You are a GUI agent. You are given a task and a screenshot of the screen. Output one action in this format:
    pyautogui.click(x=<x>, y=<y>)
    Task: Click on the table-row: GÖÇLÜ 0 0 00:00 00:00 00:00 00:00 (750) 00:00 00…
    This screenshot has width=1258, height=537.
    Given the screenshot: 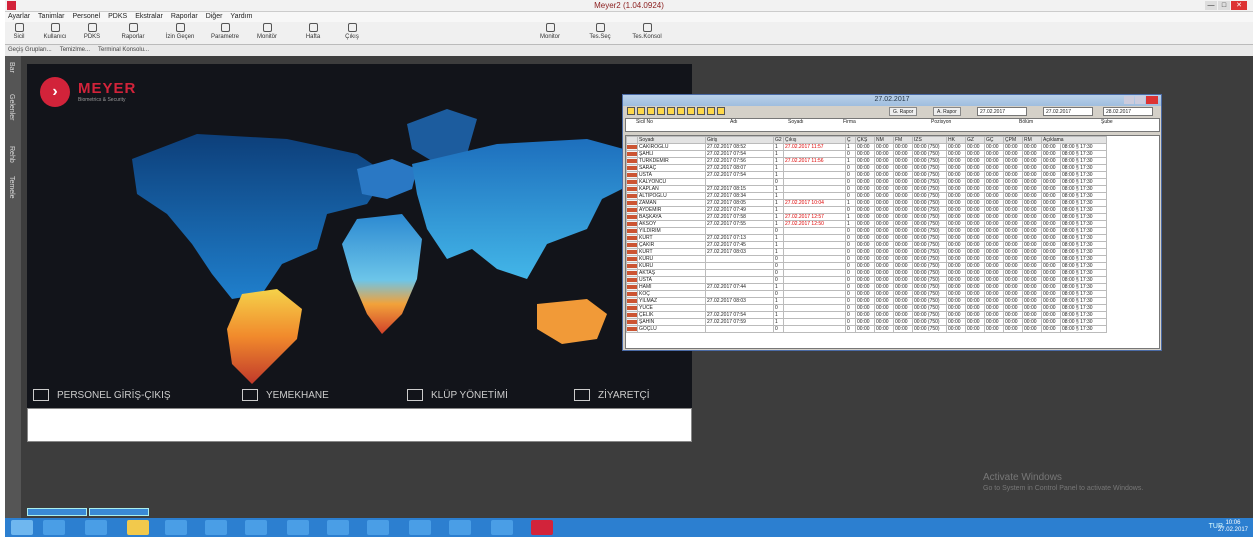 What is the action you would take?
    pyautogui.click(x=866, y=329)
    